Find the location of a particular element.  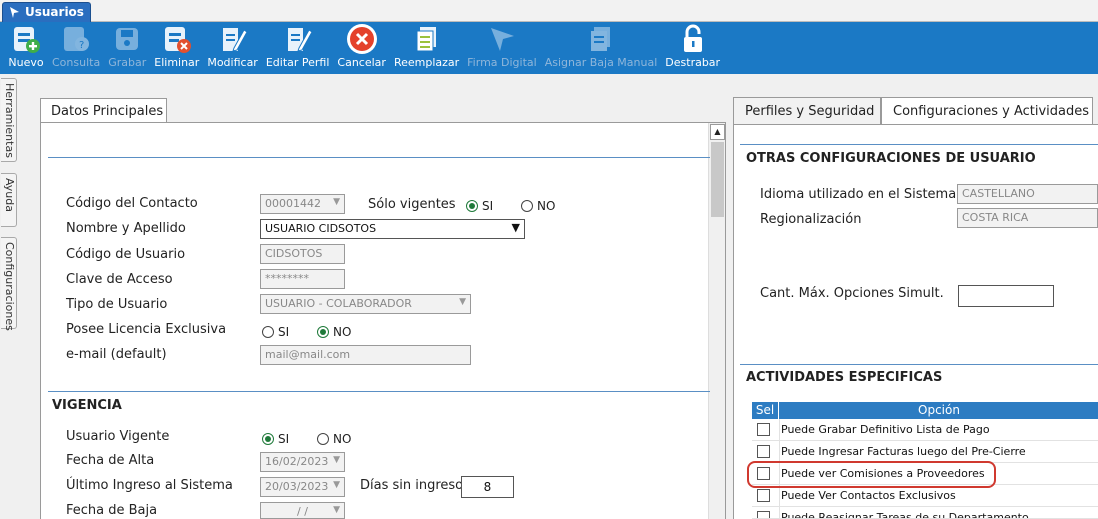

licencia-no-radio: NO is located at coordinates (334, 332).